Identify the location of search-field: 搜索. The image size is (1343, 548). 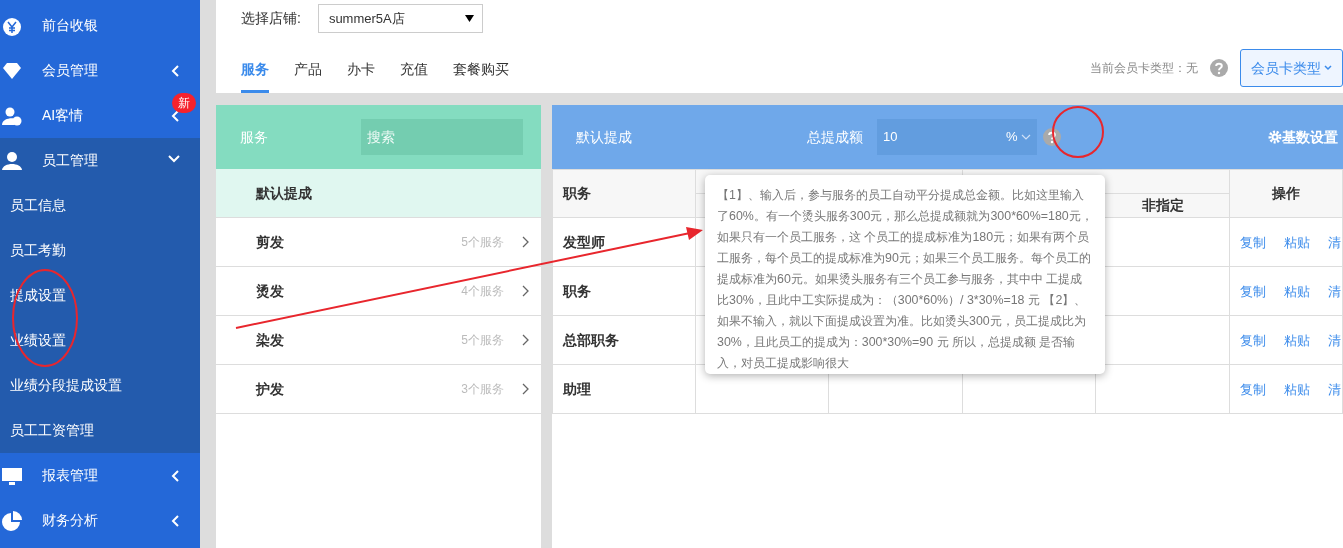
(442, 137).